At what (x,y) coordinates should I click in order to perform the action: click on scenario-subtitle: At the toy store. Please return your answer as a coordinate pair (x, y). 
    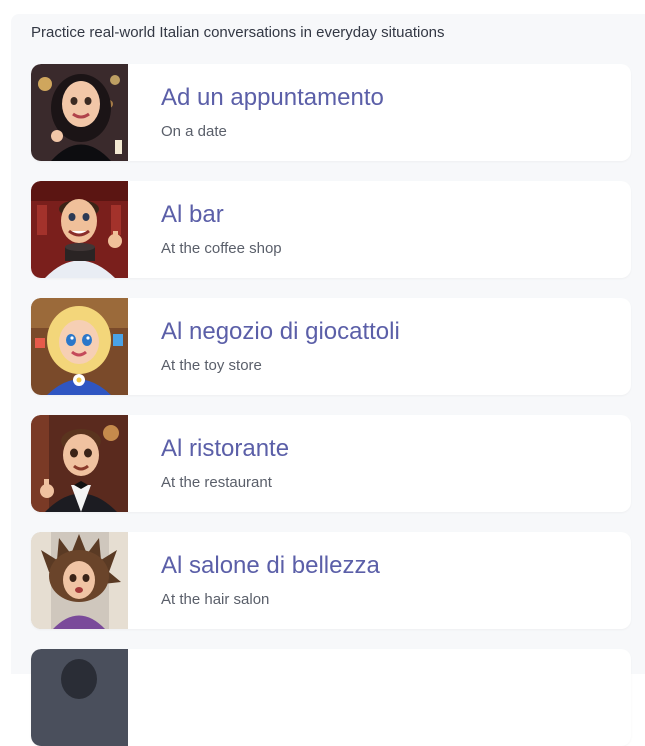
    Looking at the image, I should click on (211, 365).